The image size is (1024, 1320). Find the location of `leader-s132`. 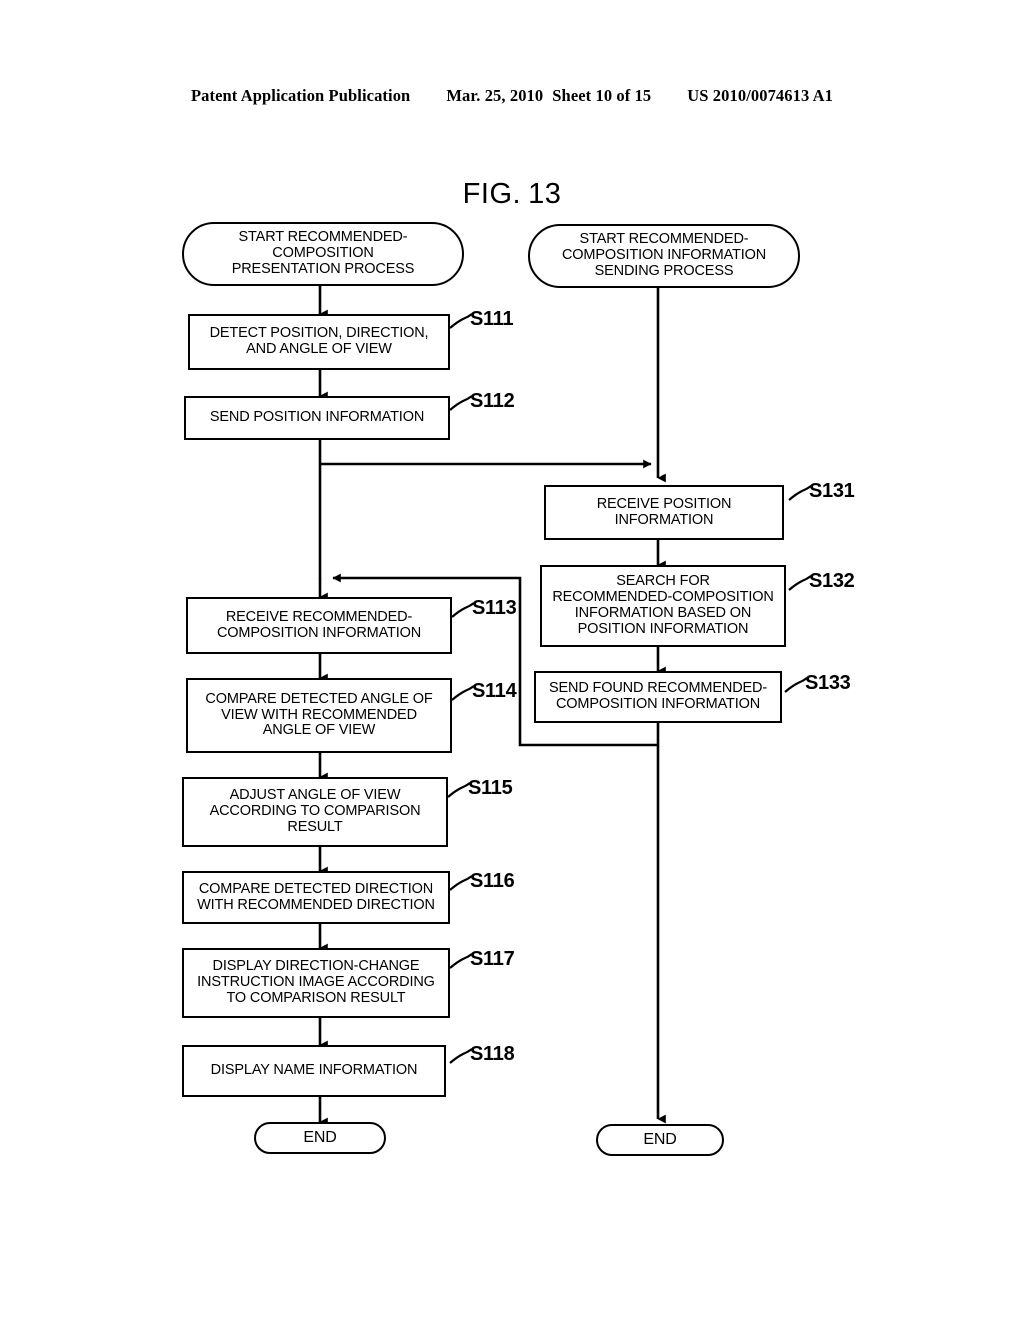

leader-s132 is located at coordinates (800, 583).